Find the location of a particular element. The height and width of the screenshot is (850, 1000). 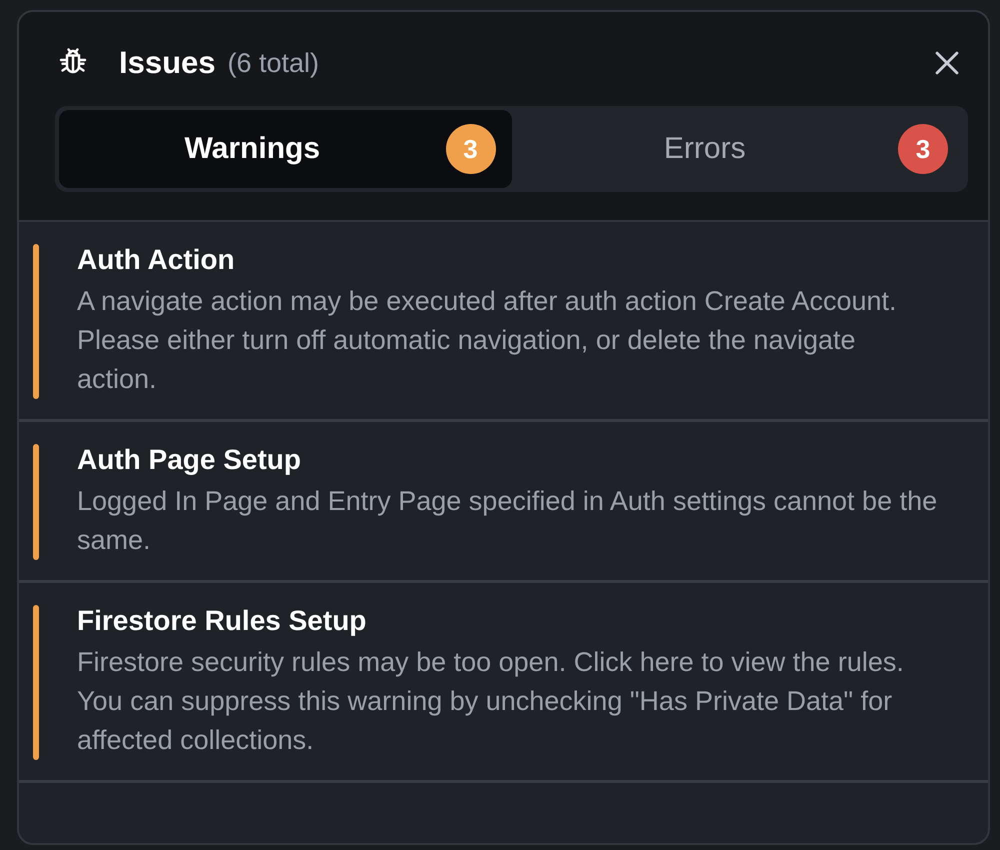

issue-title: Auth Page Setup is located at coordinates (189, 460).